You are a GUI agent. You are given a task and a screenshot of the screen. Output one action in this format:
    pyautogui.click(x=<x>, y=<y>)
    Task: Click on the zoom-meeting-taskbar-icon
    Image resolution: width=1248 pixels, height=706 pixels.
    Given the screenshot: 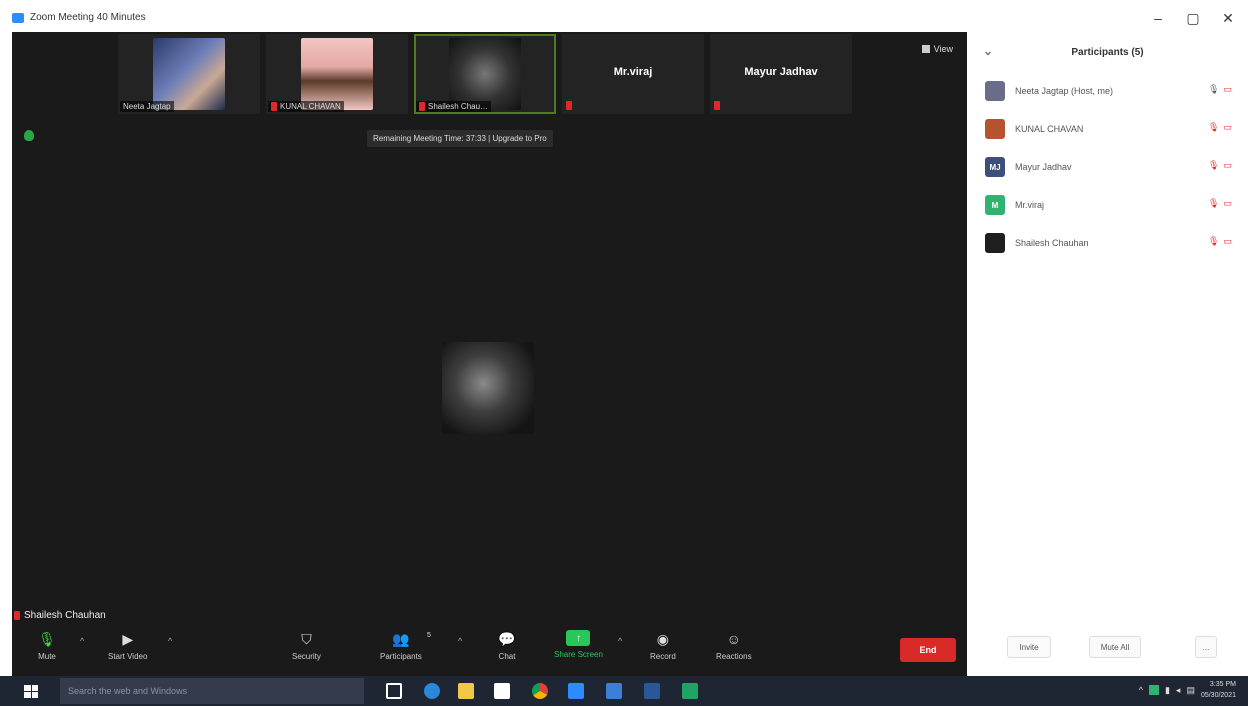 What is the action you would take?
    pyautogui.click(x=614, y=691)
    